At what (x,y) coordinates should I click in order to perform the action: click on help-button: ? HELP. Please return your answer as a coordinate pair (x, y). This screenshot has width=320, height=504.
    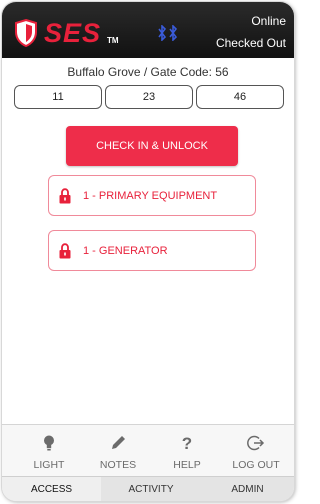
    Looking at the image, I should click on (187, 451).